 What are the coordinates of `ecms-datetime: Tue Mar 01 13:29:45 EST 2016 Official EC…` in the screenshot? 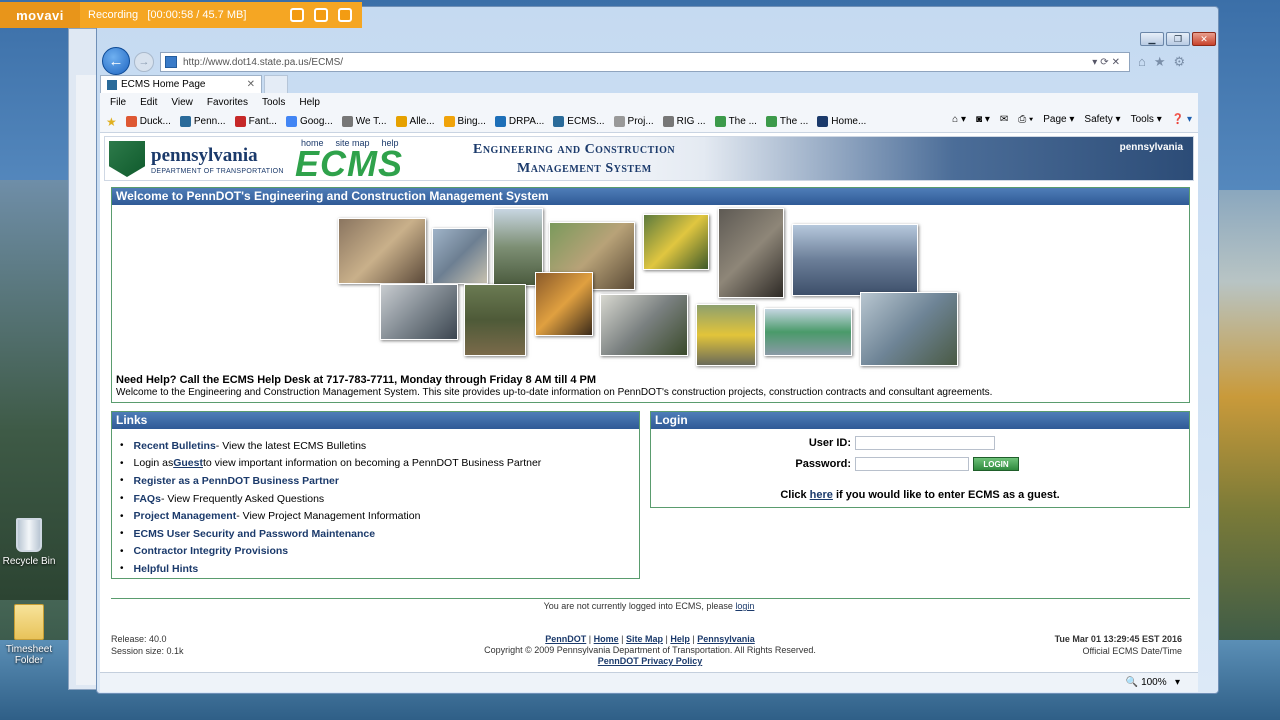 It's located at (1118, 645).